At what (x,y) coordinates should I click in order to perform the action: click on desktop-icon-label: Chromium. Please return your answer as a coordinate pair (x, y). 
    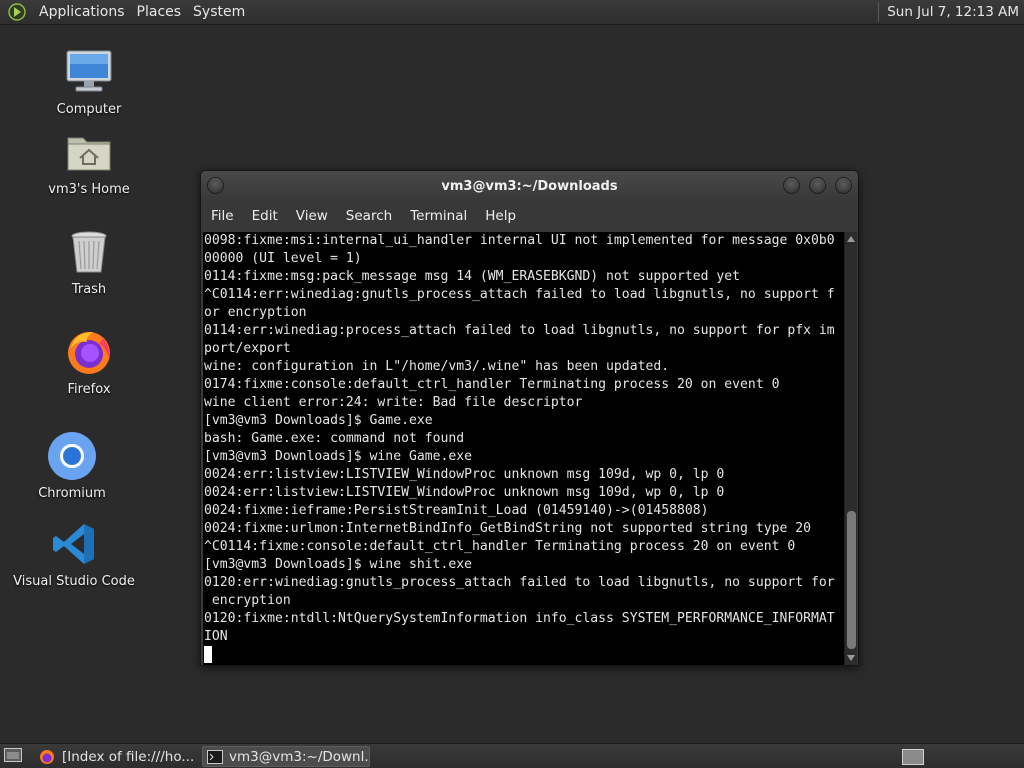
    Looking at the image, I should click on (72, 493).